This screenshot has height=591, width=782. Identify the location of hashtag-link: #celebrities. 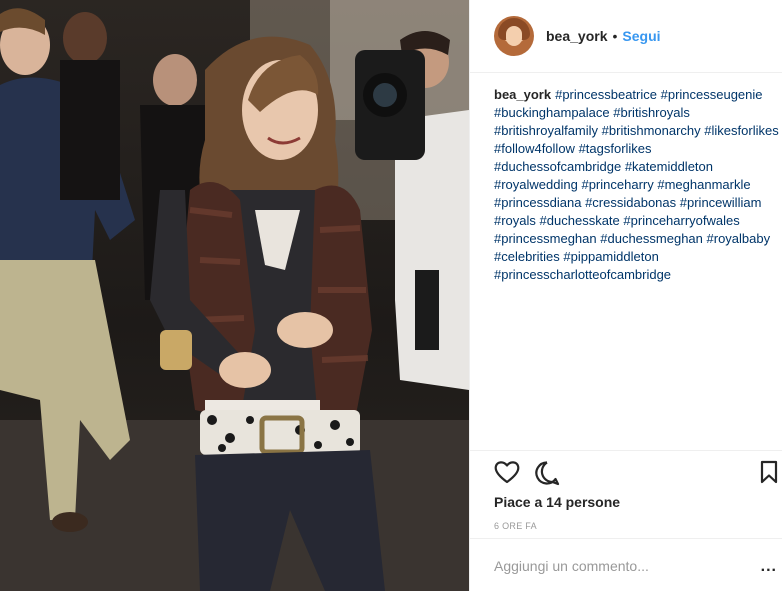
(527, 256).